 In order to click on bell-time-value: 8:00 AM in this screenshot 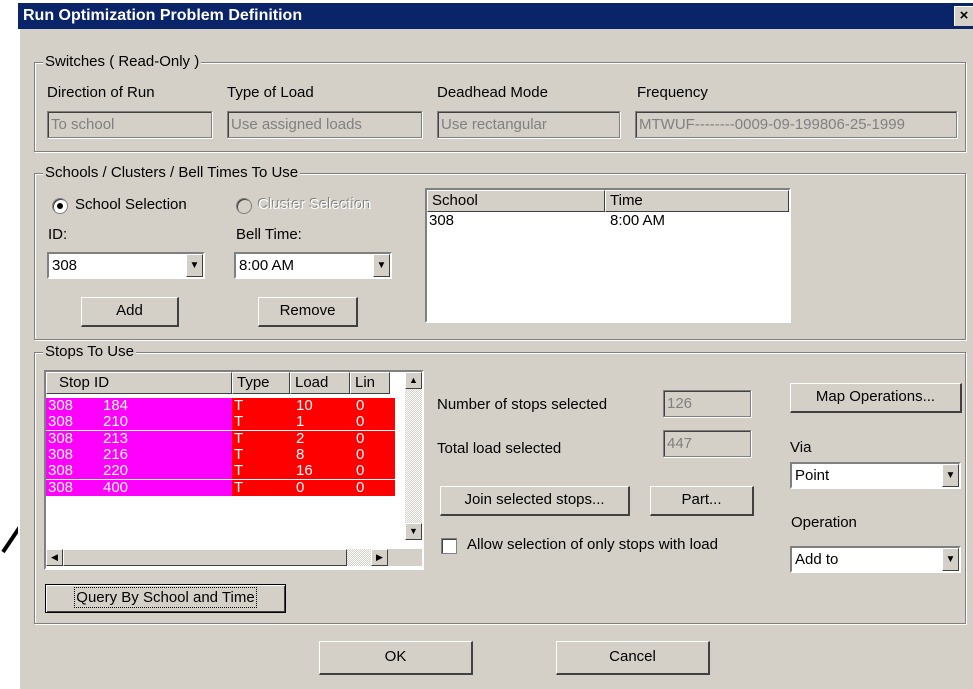, I will do `click(267, 265)`.